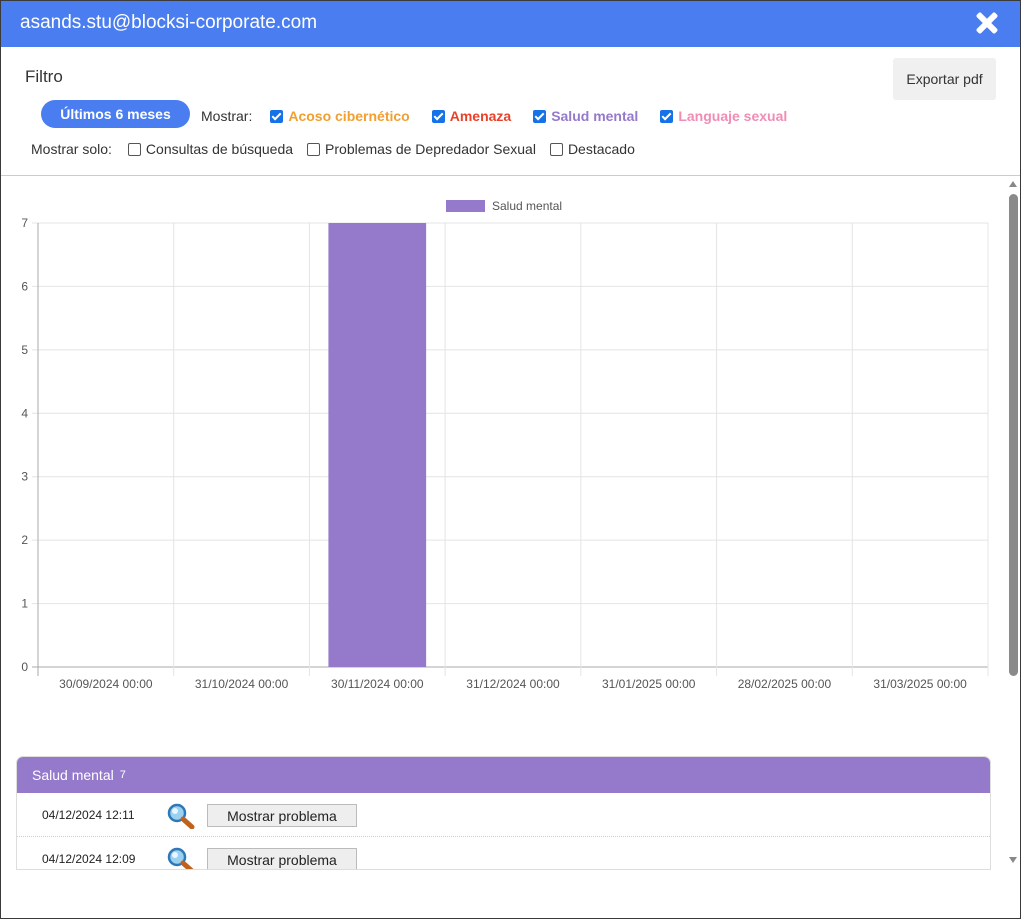 This screenshot has height=919, width=1021. Describe the element at coordinates (134, 149) in the screenshot. I see `checkbox-consultas-box` at that location.